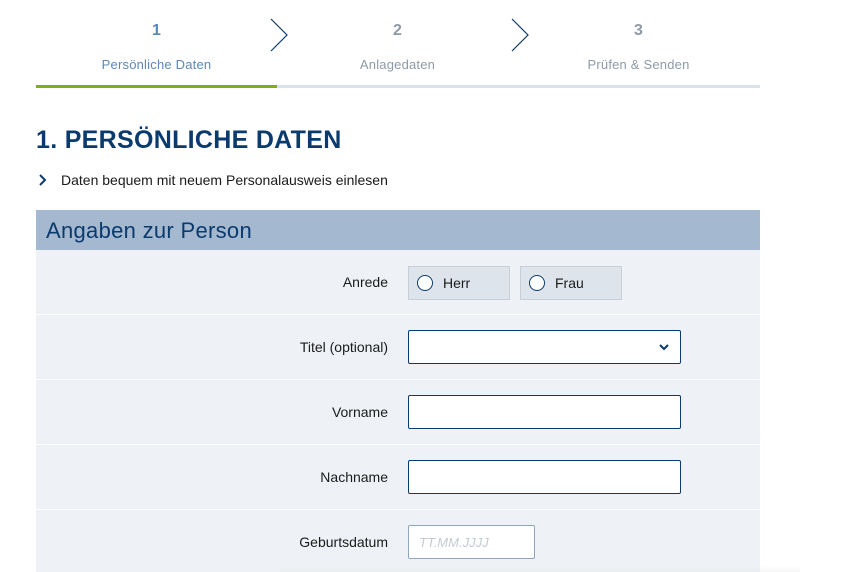  What do you see at coordinates (359, 412) in the screenshot?
I see `first-name-label: Vorname` at bounding box center [359, 412].